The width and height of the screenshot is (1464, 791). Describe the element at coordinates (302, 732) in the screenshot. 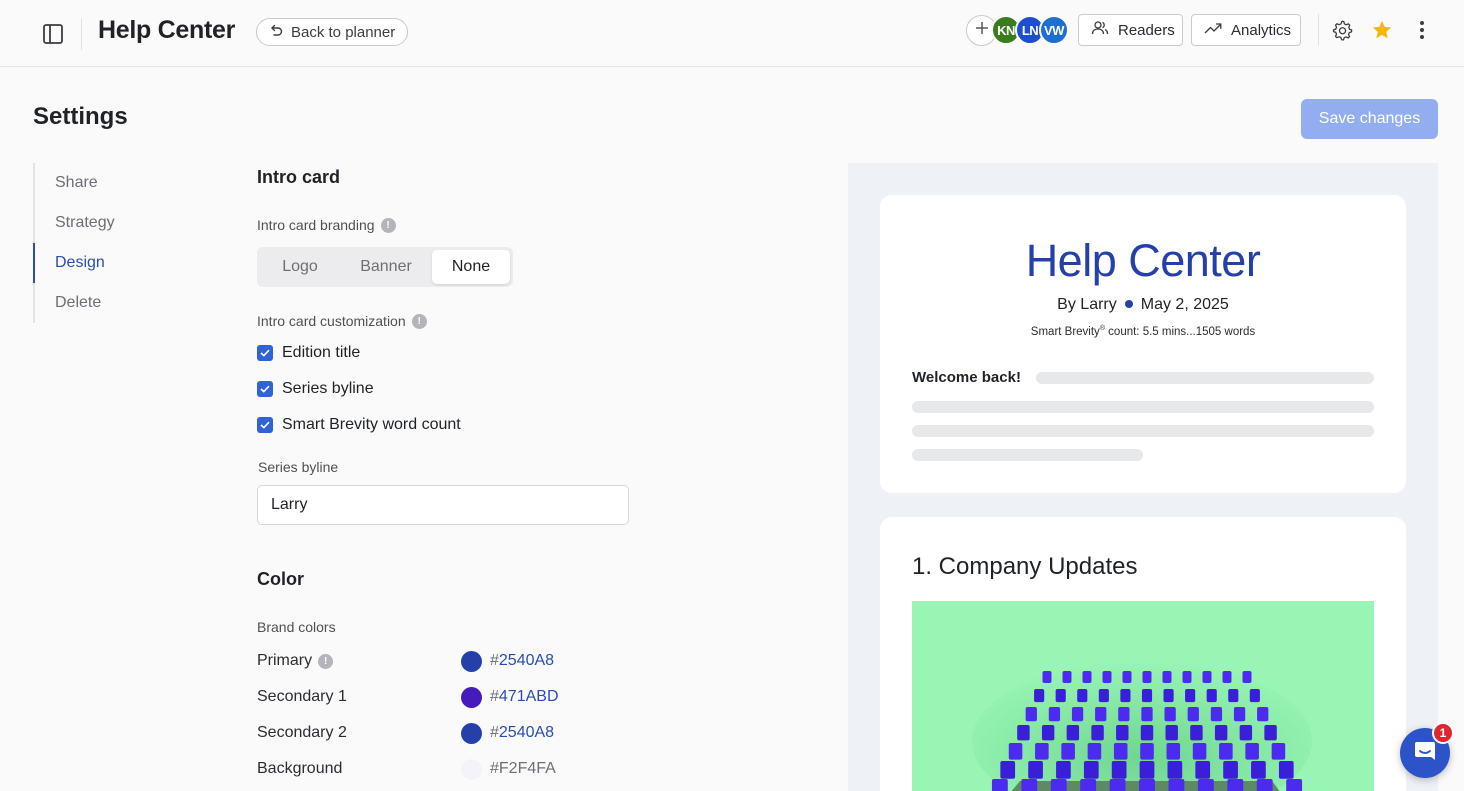

I see `color-name-text: Secondary 2` at that location.